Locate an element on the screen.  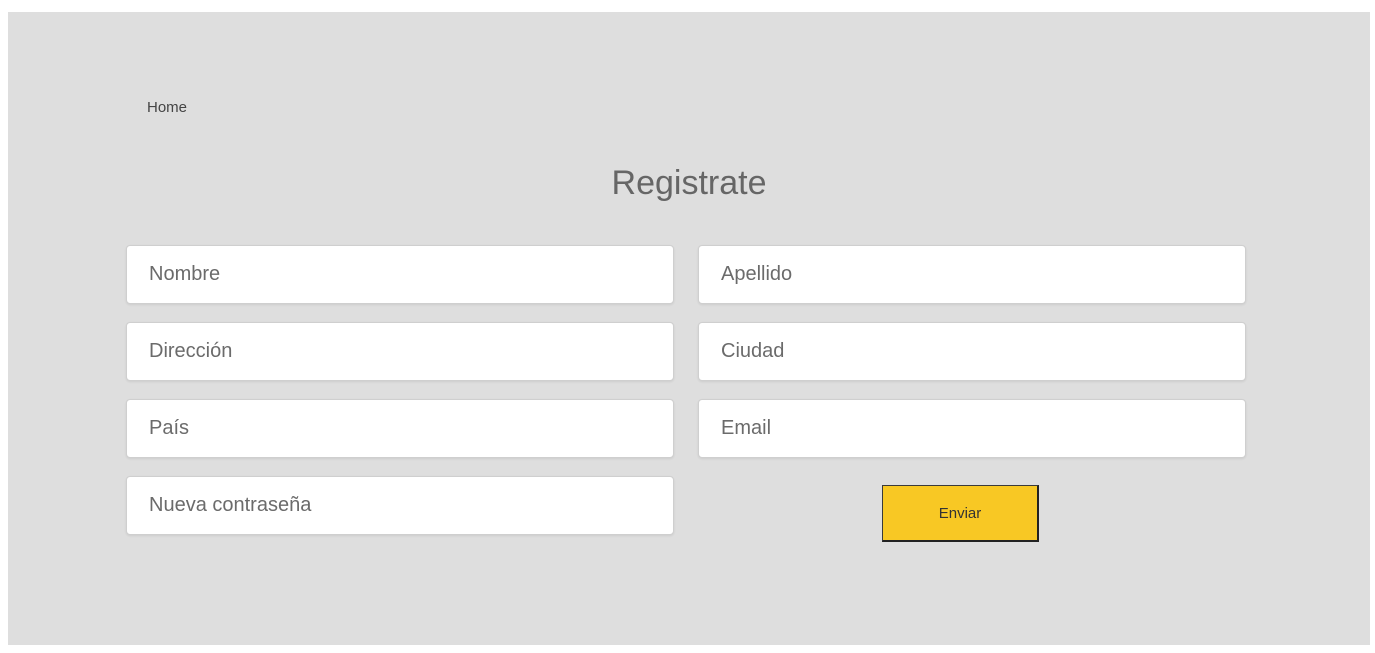
home-link: Home is located at coordinates (167, 107).